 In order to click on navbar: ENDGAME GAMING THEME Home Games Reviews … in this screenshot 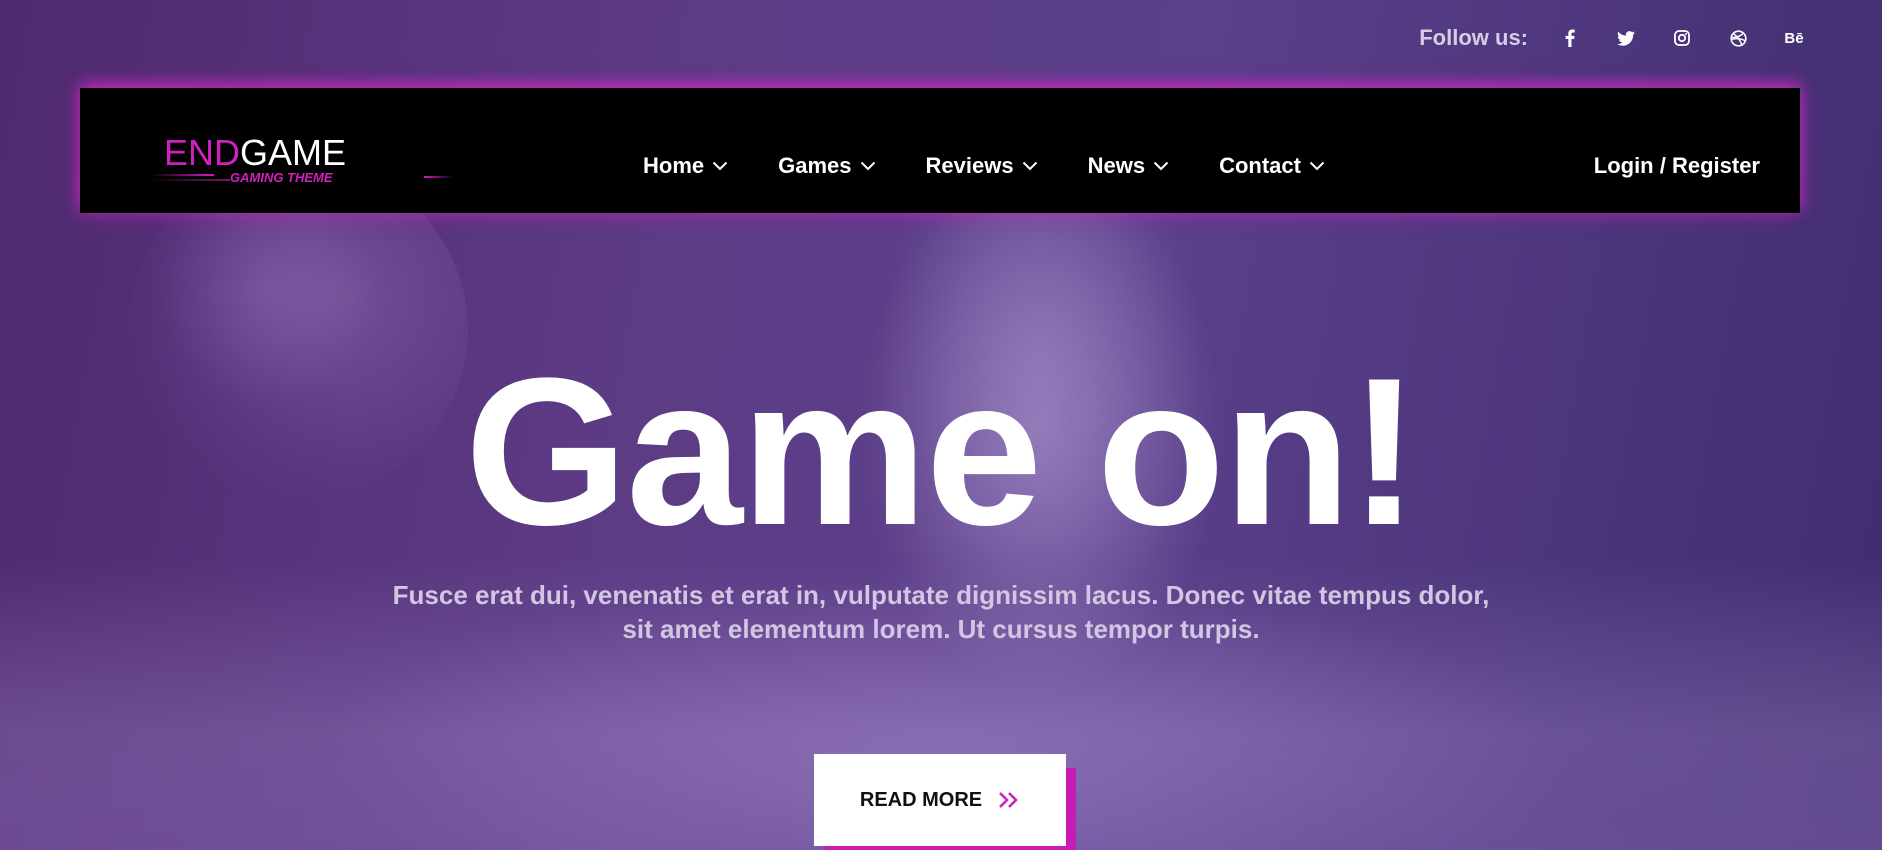, I will do `click(940, 150)`.